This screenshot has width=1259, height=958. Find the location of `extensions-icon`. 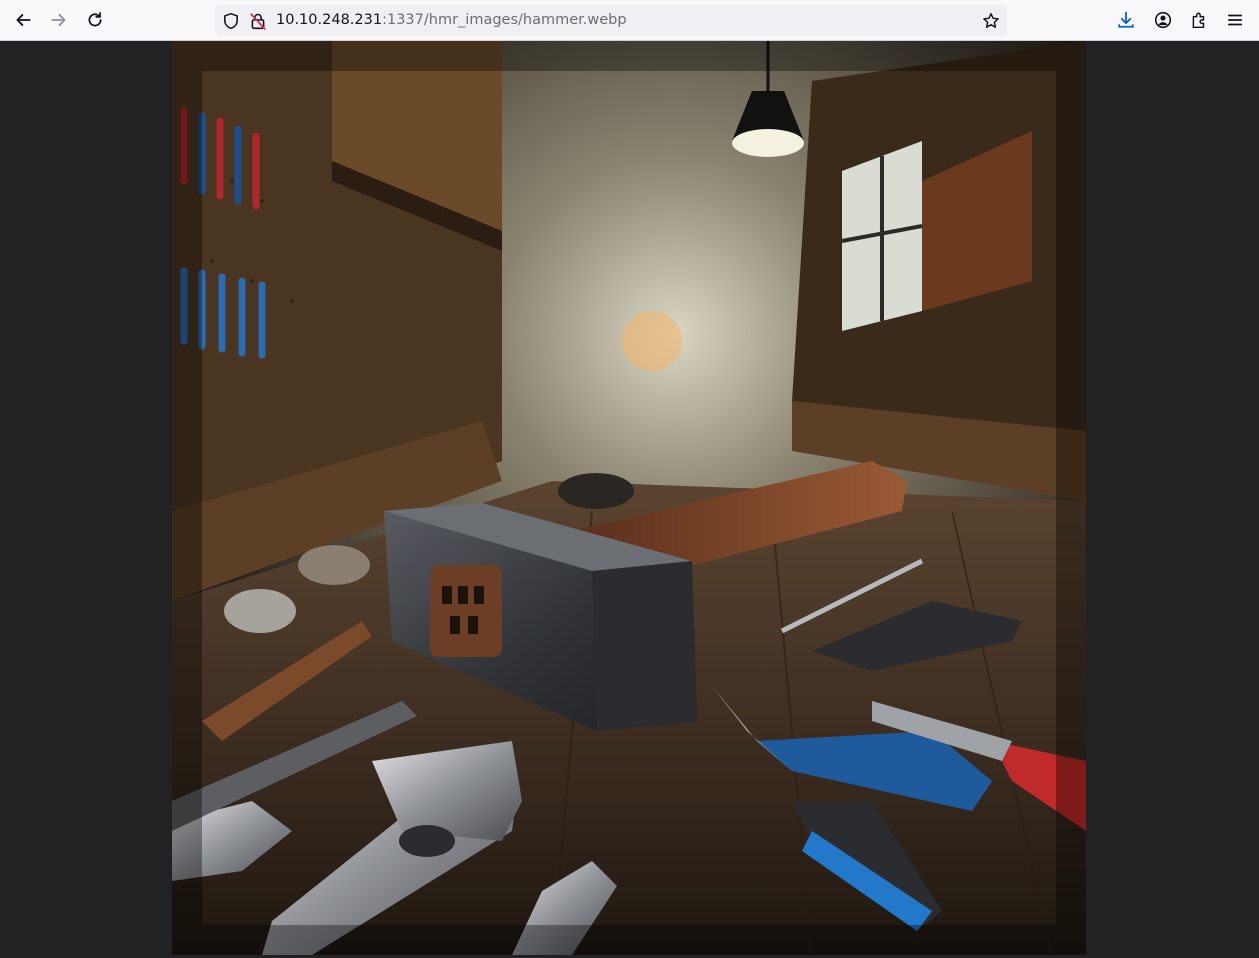

extensions-icon is located at coordinates (1198, 20).